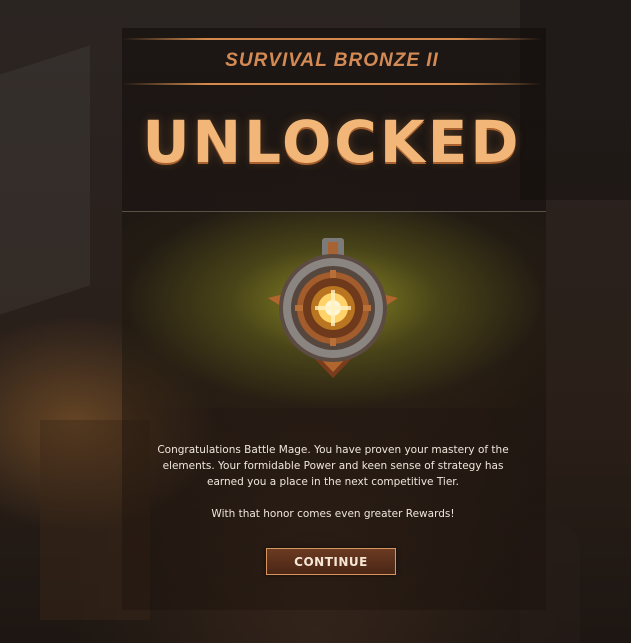 The width and height of the screenshot is (631, 643). I want to click on continue-button: CONTINUE, so click(331, 561).